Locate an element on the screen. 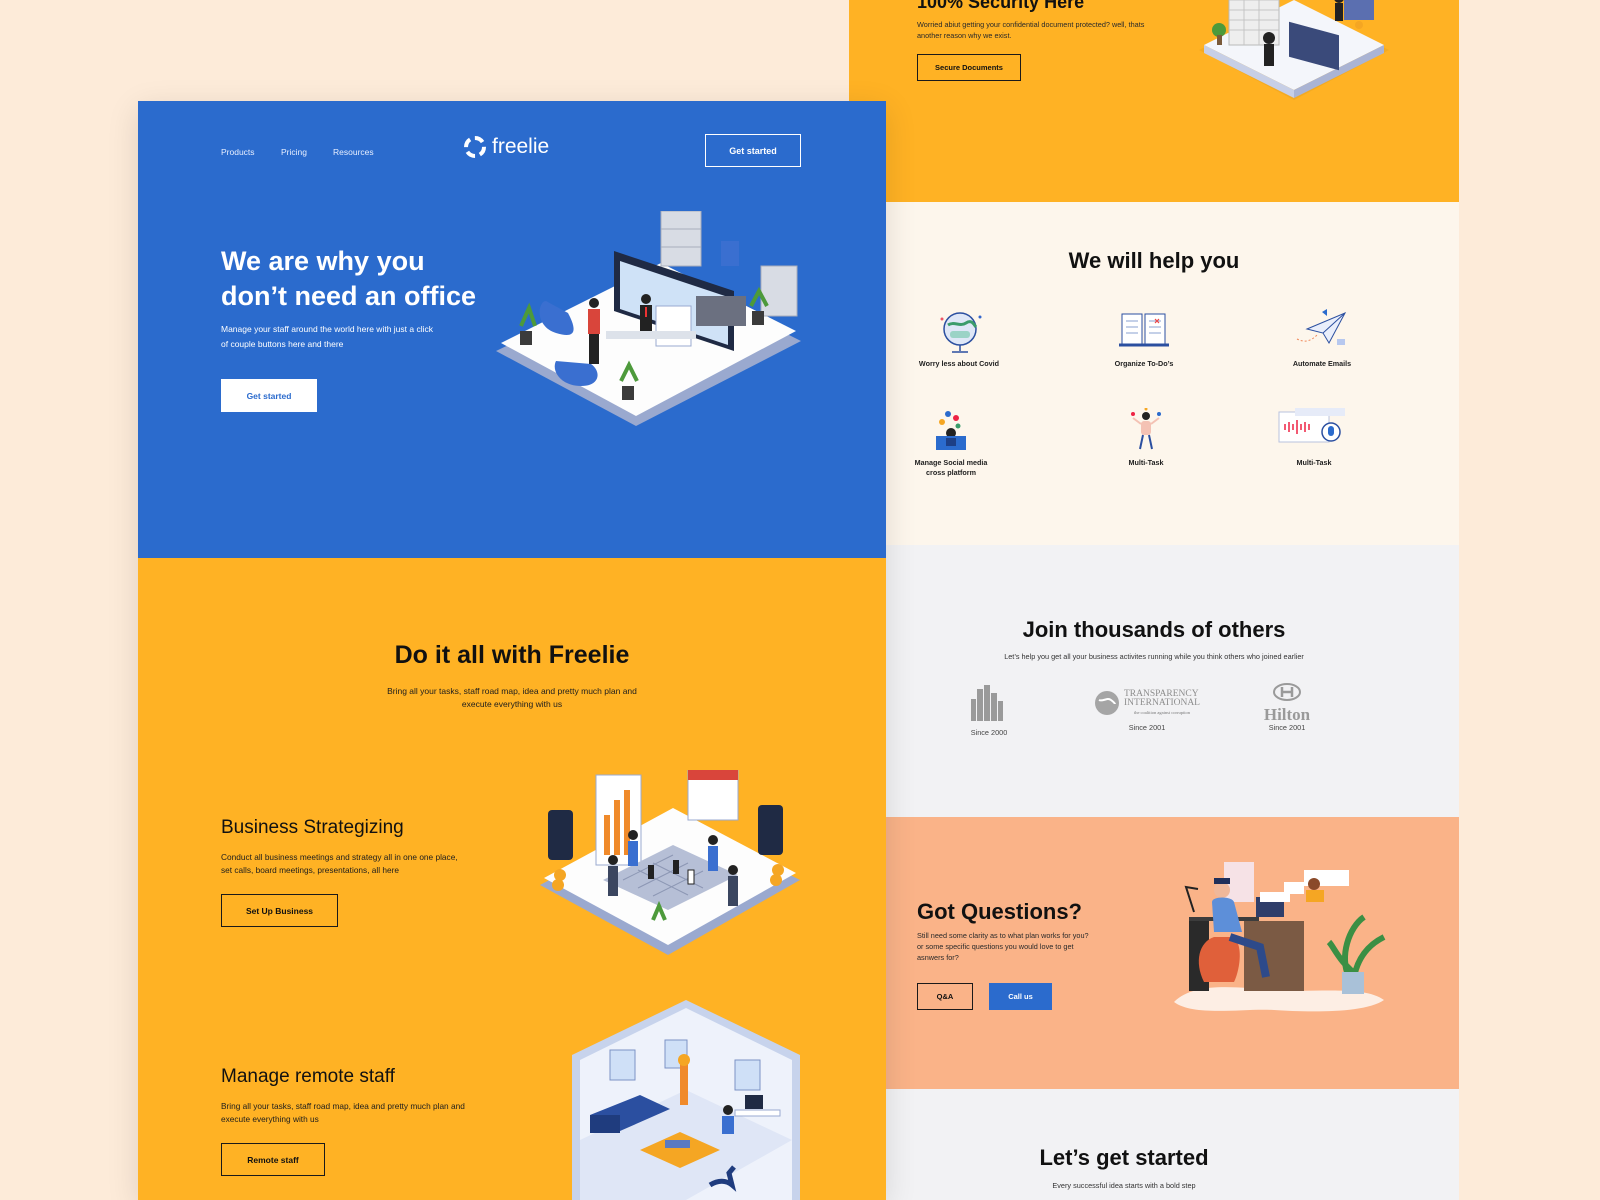 The width and height of the screenshot is (1600, 1200). help-item: Organize To-Do’s is located at coordinates (1144, 338).